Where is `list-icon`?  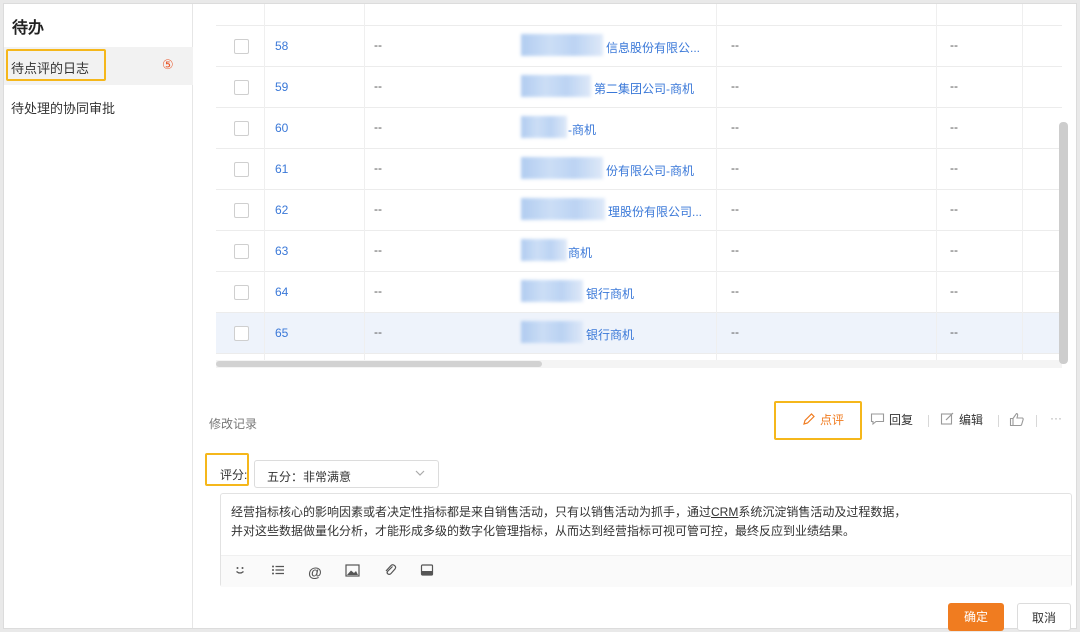 list-icon is located at coordinates (278, 572).